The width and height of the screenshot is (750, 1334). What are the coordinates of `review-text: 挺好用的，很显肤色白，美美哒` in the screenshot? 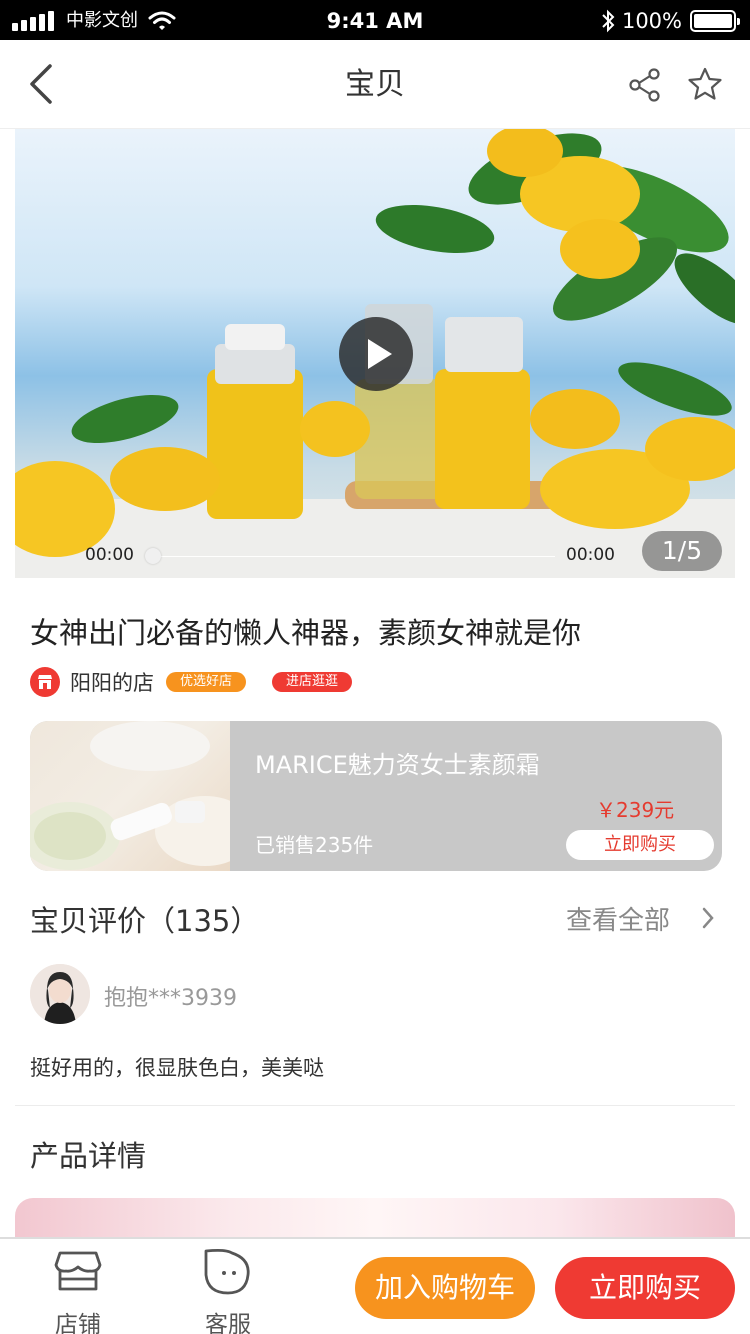 It's located at (177, 1068).